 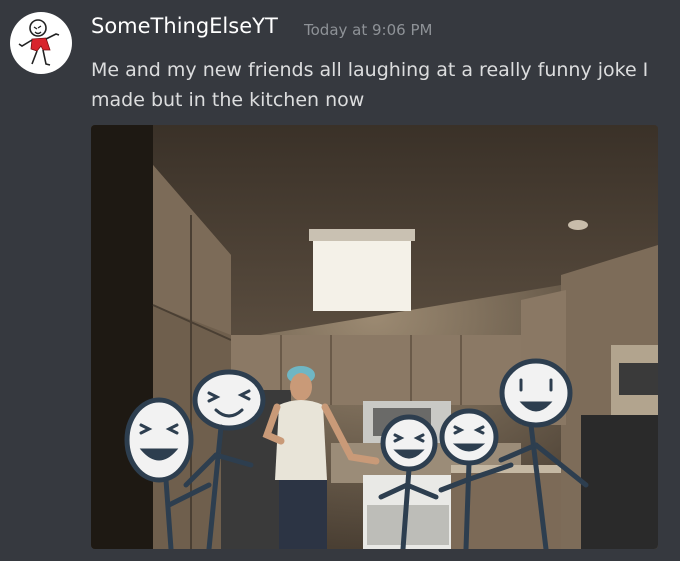 I want to click on user-avatar, so click(x=41, y=43).